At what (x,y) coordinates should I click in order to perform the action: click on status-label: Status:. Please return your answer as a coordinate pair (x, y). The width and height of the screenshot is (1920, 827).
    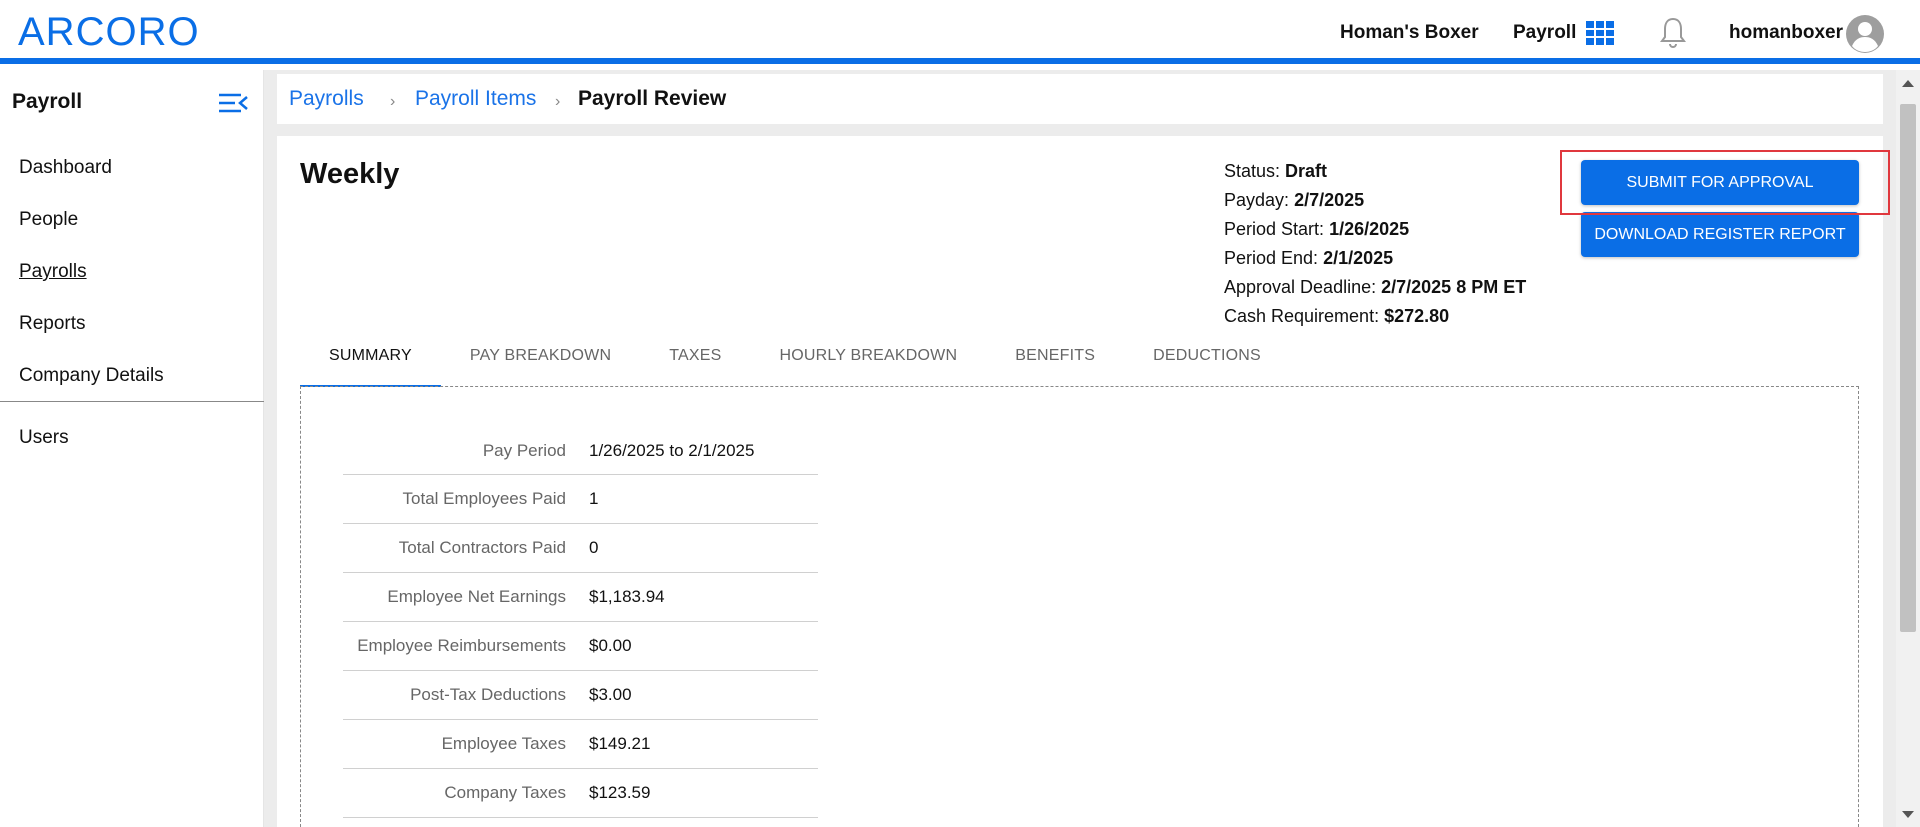
    Looking at the image, I should click on (1252, 171).